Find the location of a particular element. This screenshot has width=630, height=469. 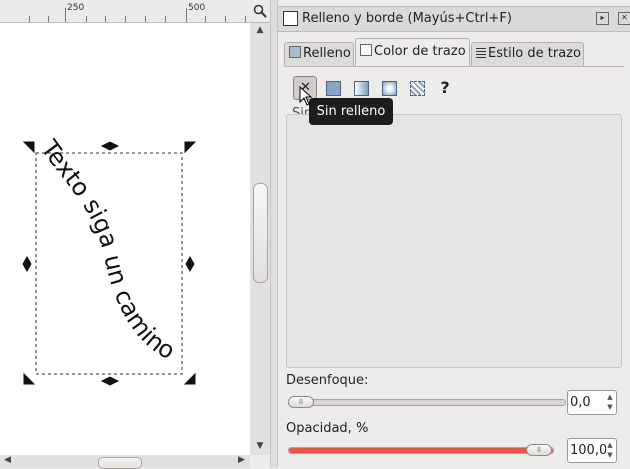

dialog-titlebar: Relleno y borde (Mayús+Ctrl+F) ▸ ✕ is located at coordinates (454, 19).